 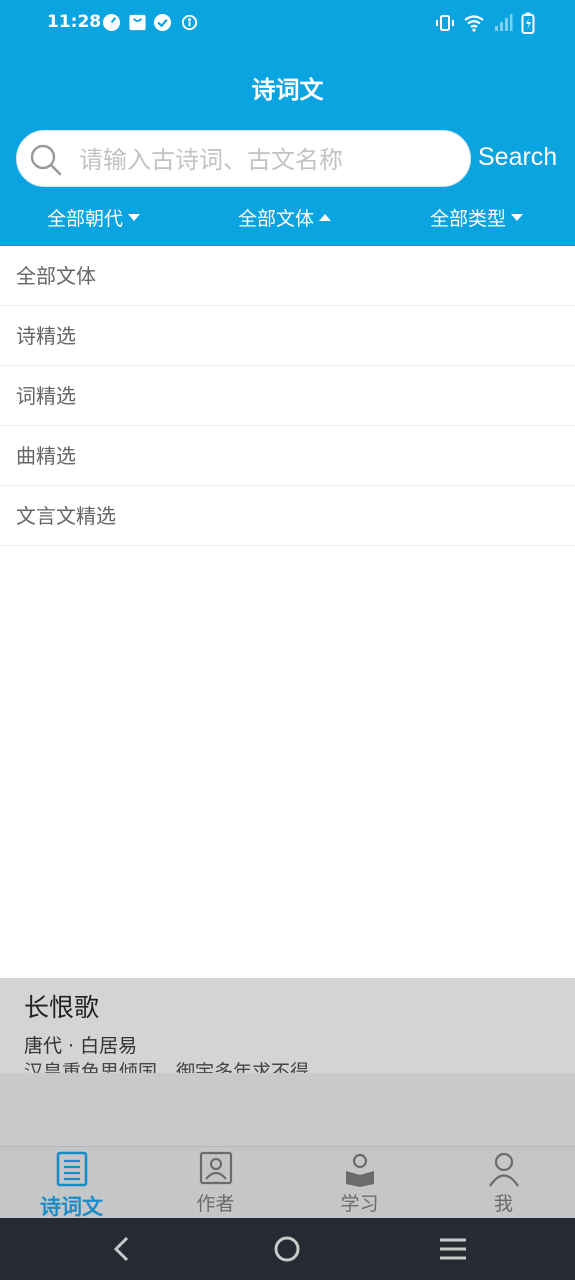 What do you see at coordinates (287, 336) in the screenshot?
I see `dropdown-item-shi: 诗精选` at bounding box center [287, 336].